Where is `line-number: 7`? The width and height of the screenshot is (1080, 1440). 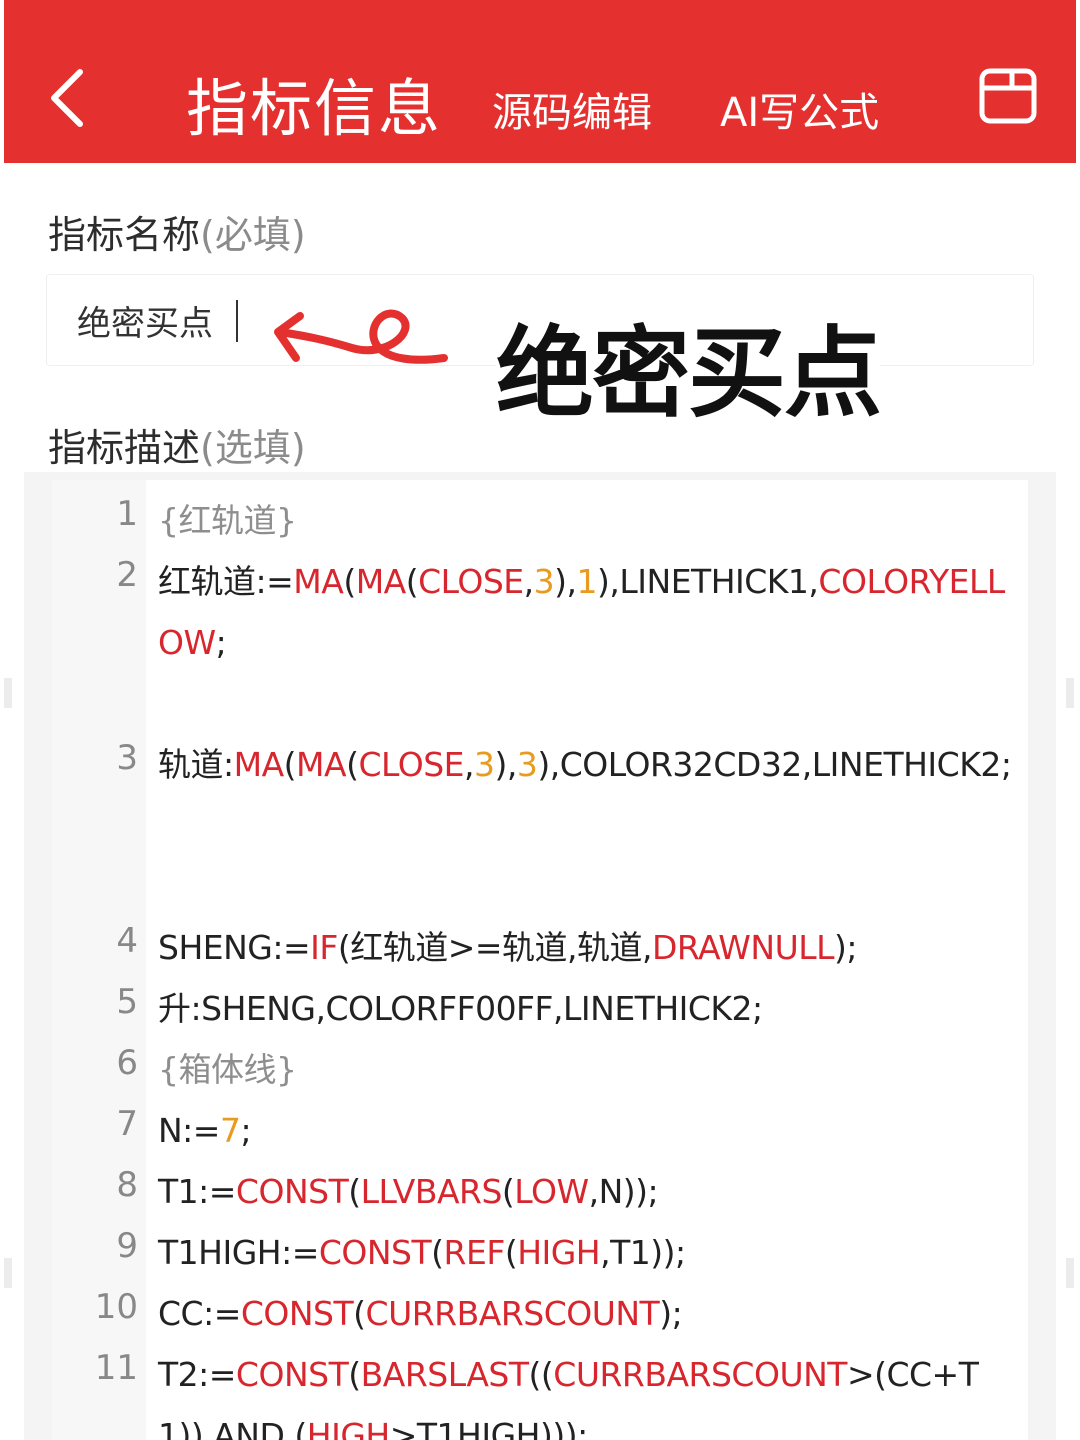 line-number: 7 is located at coordinates (127, 1124).